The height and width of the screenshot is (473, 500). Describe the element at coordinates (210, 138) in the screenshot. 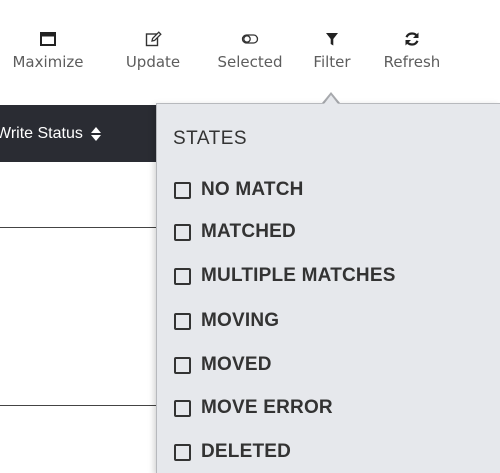

I see `dropdown-title: STATES` at that location.